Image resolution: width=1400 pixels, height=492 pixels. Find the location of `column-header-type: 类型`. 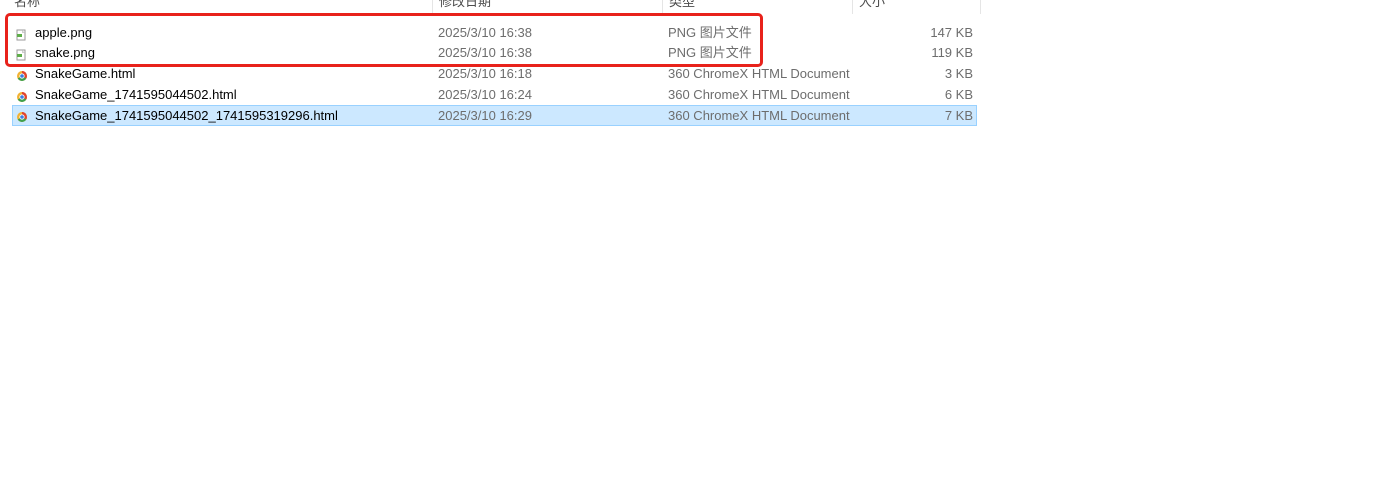

column-header-type: 类型 is located at coordinates (758, 7).